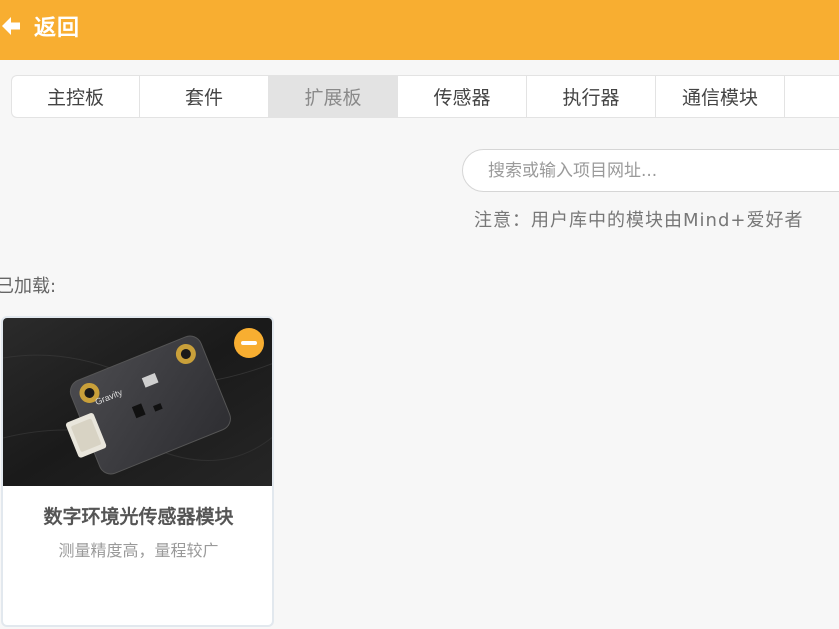 This screenshot has height=629, width=839. What do you see at coordinates (138, 550) in the screenshot?
I see `module-description: 测量精度高，量程较广` at bounding box center [138, 550].